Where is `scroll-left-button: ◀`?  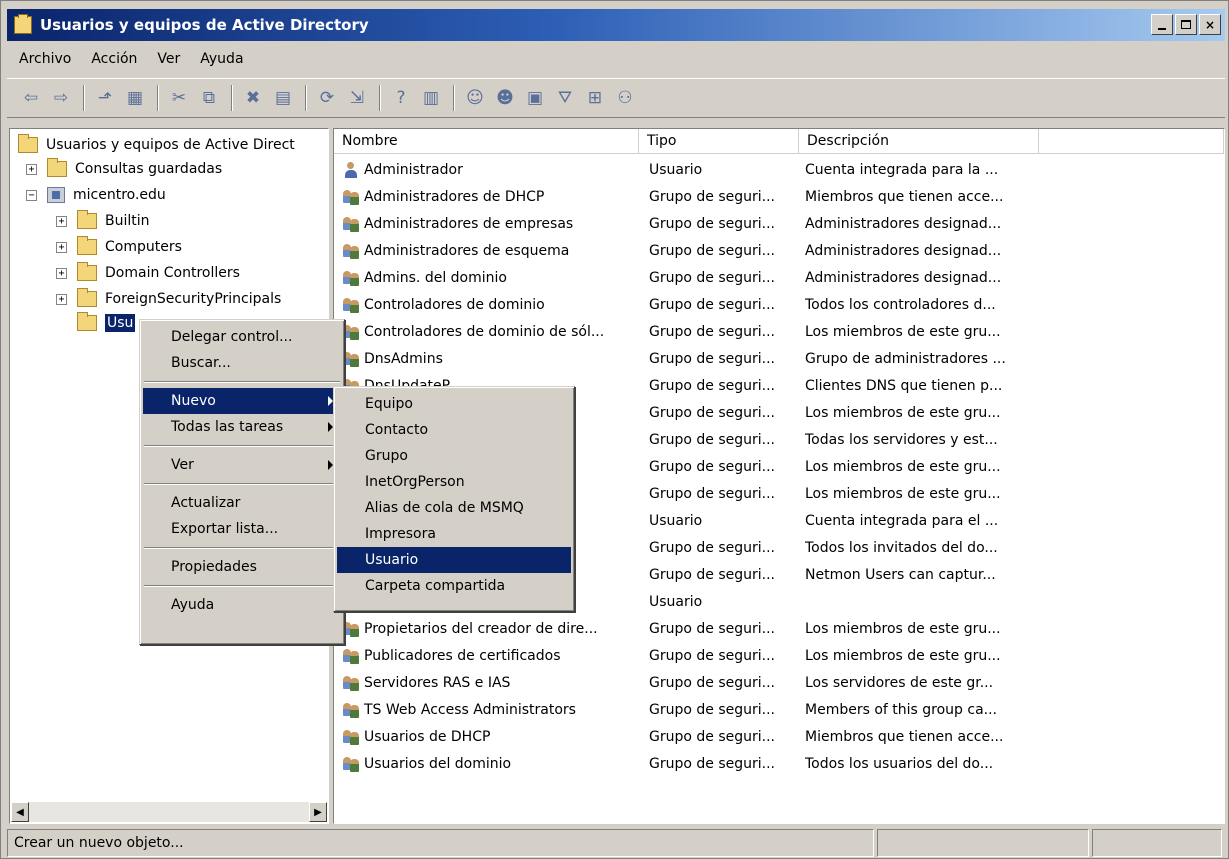 scroll-left-button: ◀ is located at coordinates (20, 812).